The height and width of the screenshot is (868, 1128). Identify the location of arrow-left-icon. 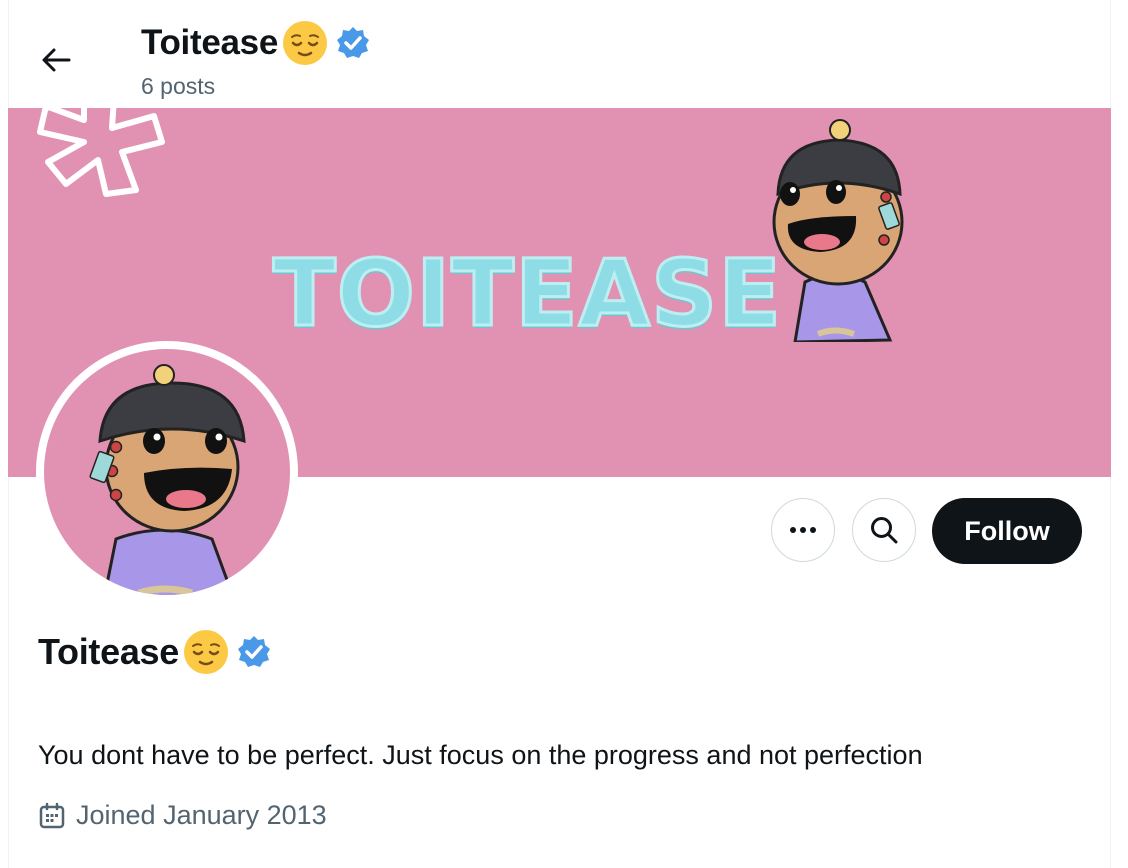
(56, 60).